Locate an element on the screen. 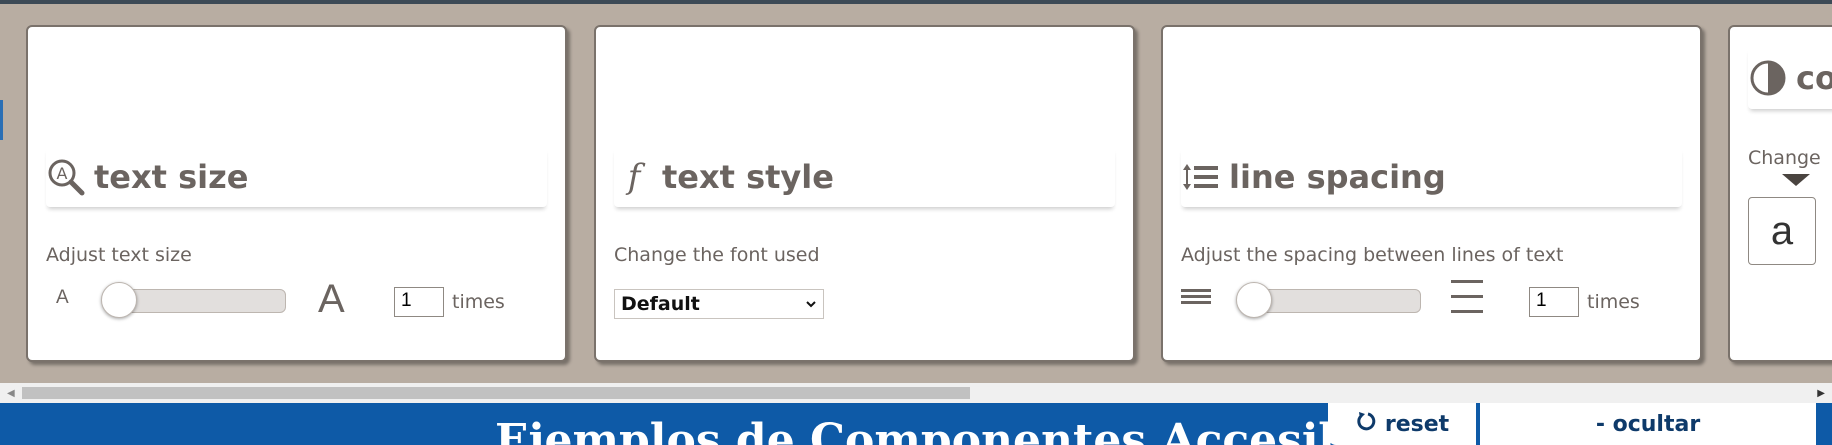 This screenshot has width=1832, height=445. reset-button: reset is located at coordinates (1402, 424).